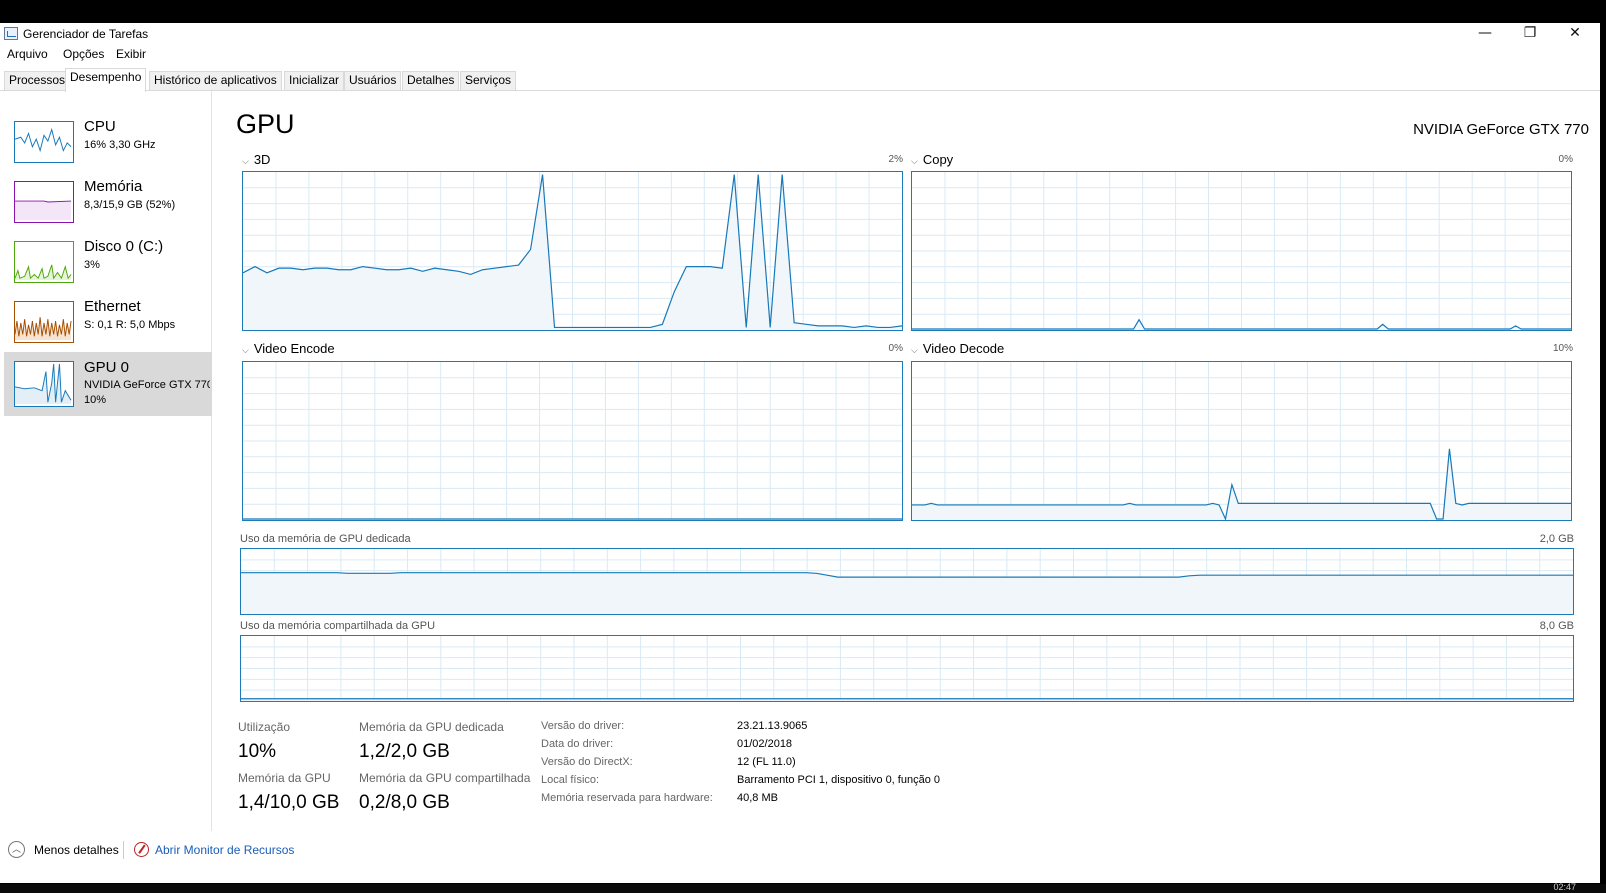 The width and height of the screenshot is (1606, 893). What do you see at coordinates (44, 384) in the screenshot?
I see `gpu-thumbnail-graph` at bounding box center [44, 384].